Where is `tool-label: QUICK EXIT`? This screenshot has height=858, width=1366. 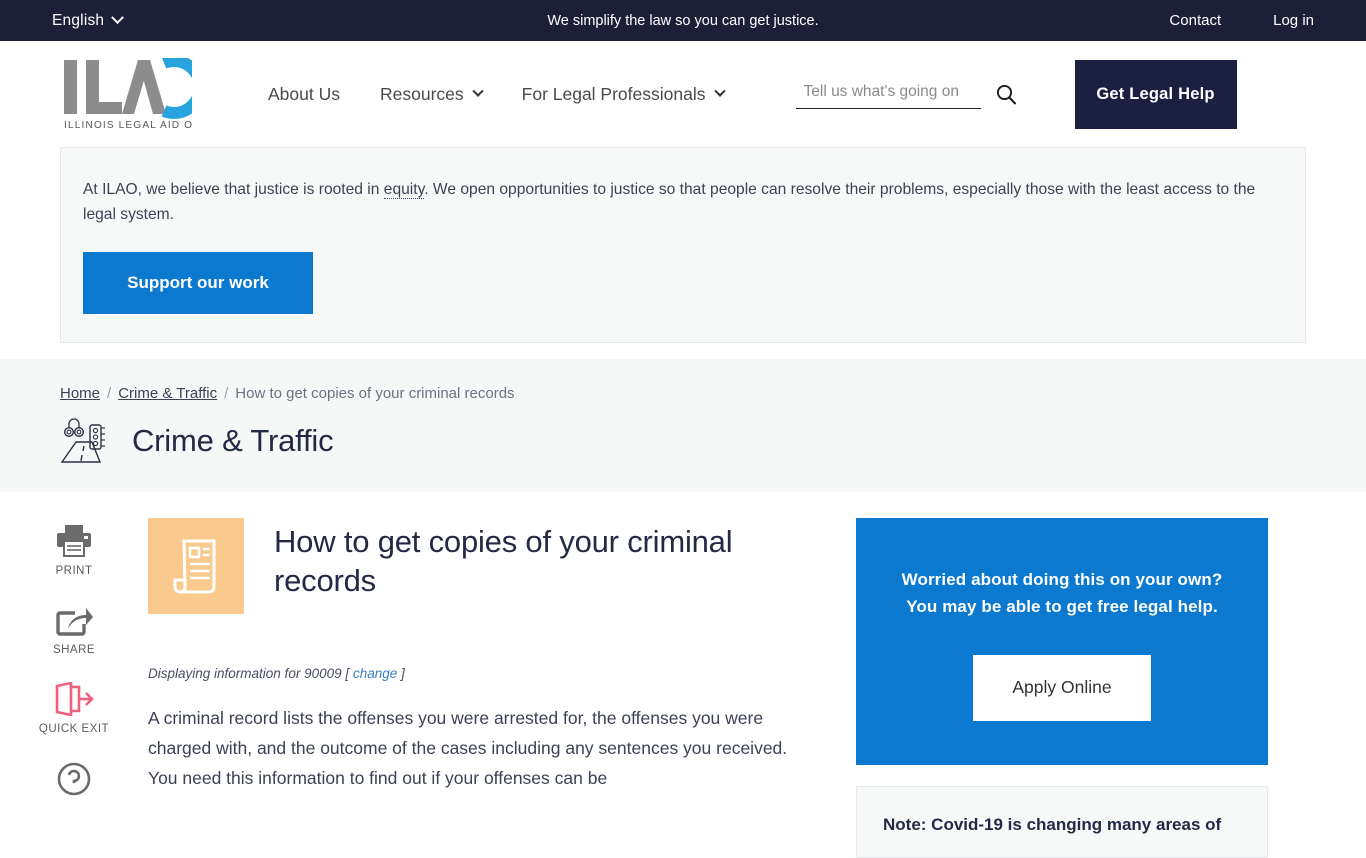
tool-label: QUICK EXIT is located at coordinates (74, 729).